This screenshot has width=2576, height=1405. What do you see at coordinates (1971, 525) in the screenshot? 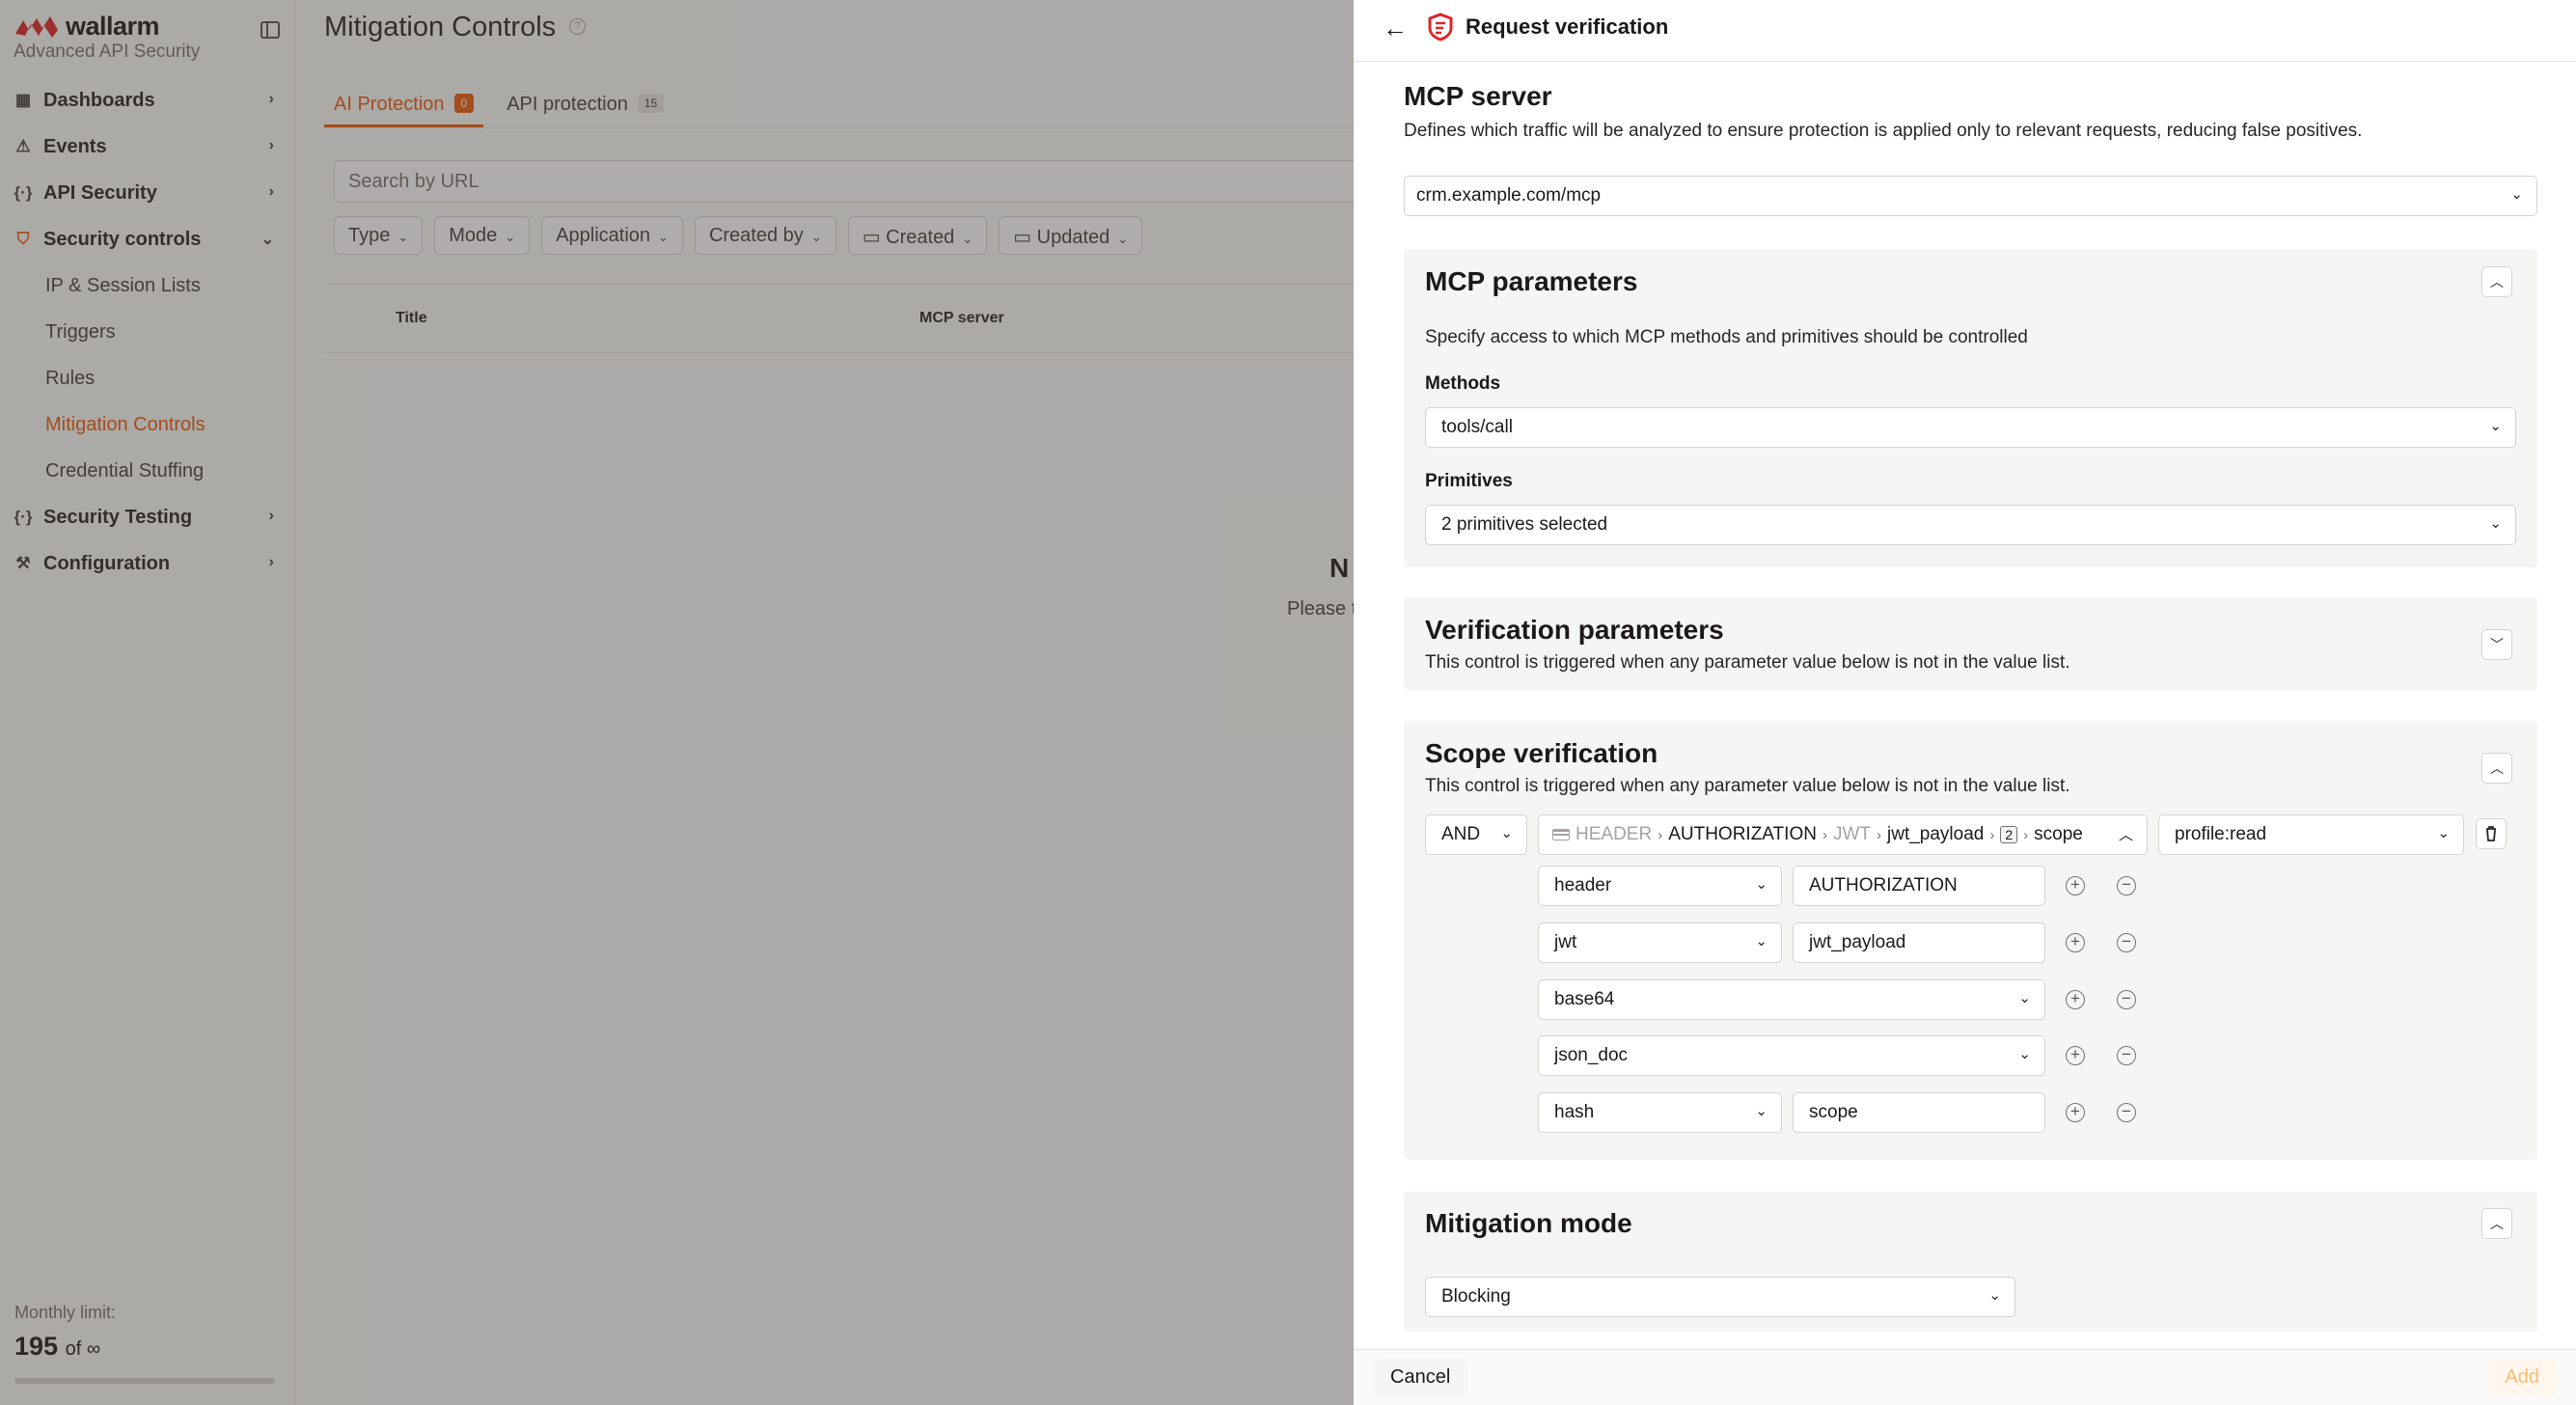
I see `primitives-select: 2 primitives selected ⌄` at bounding box center [1971, 525].